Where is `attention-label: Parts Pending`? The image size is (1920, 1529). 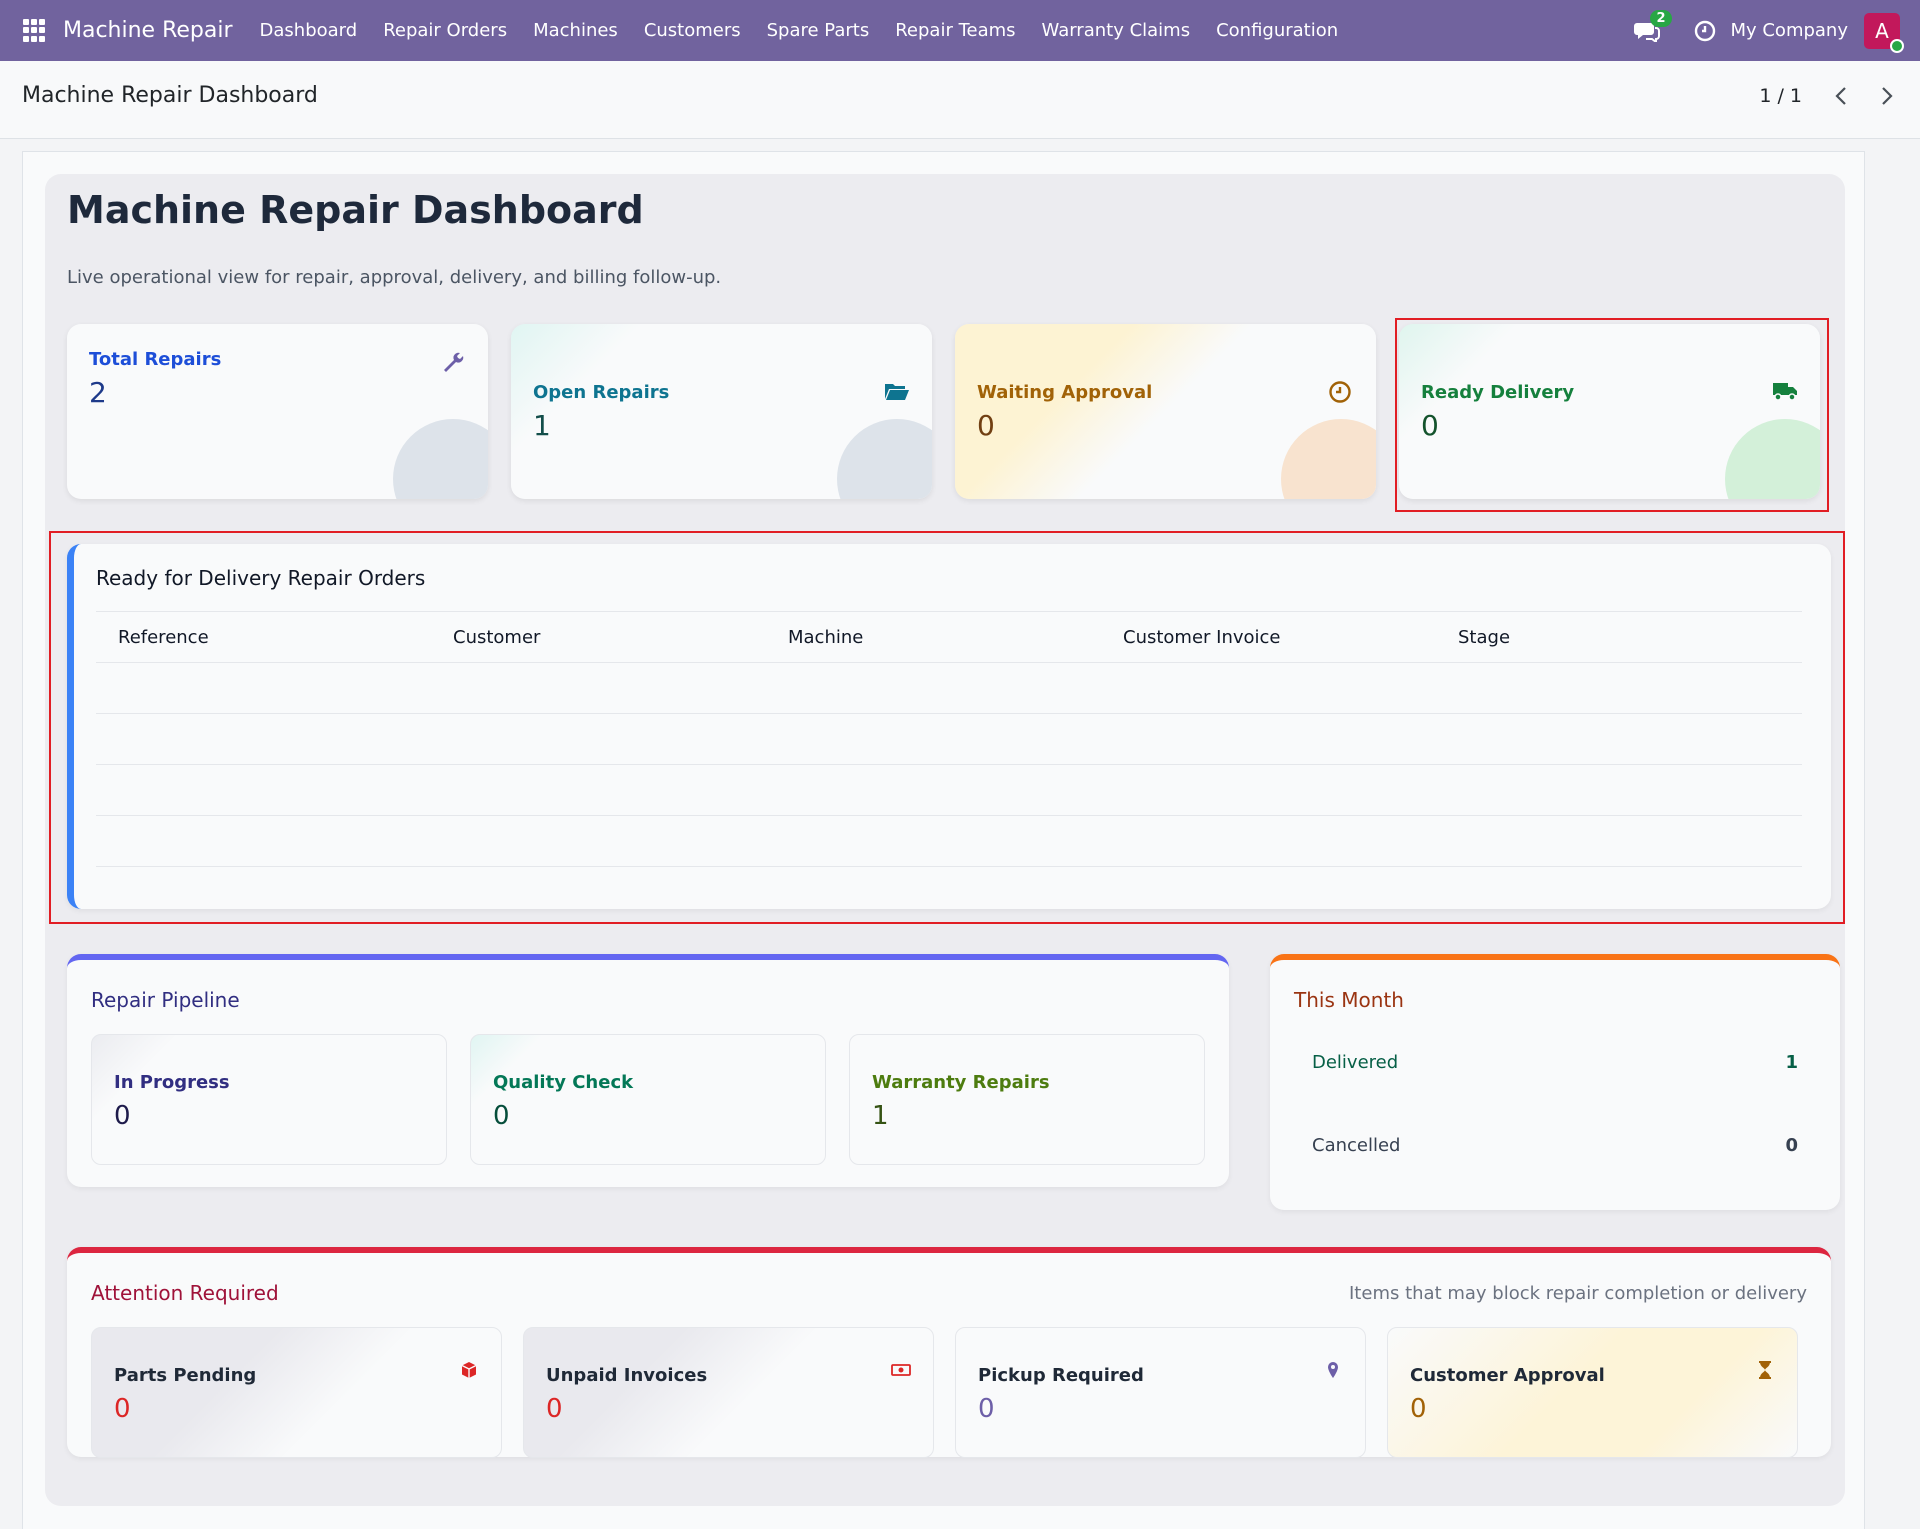
attention-label: Parts Pending is located at coordinates (185, 1375).